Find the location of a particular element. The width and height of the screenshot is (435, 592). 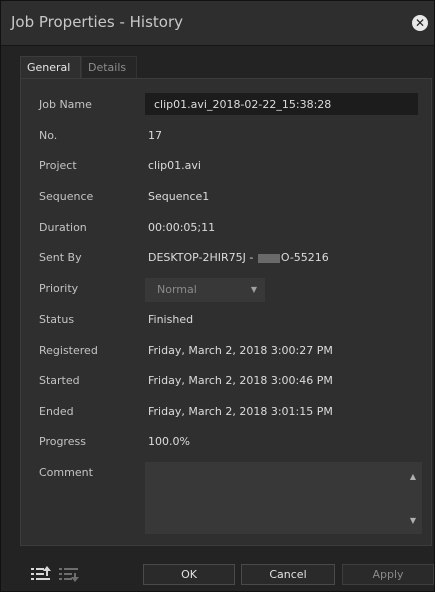

job-name-field: clip01.avi_2018-02-22_15:38:28 is located at coordinates (281, 104).